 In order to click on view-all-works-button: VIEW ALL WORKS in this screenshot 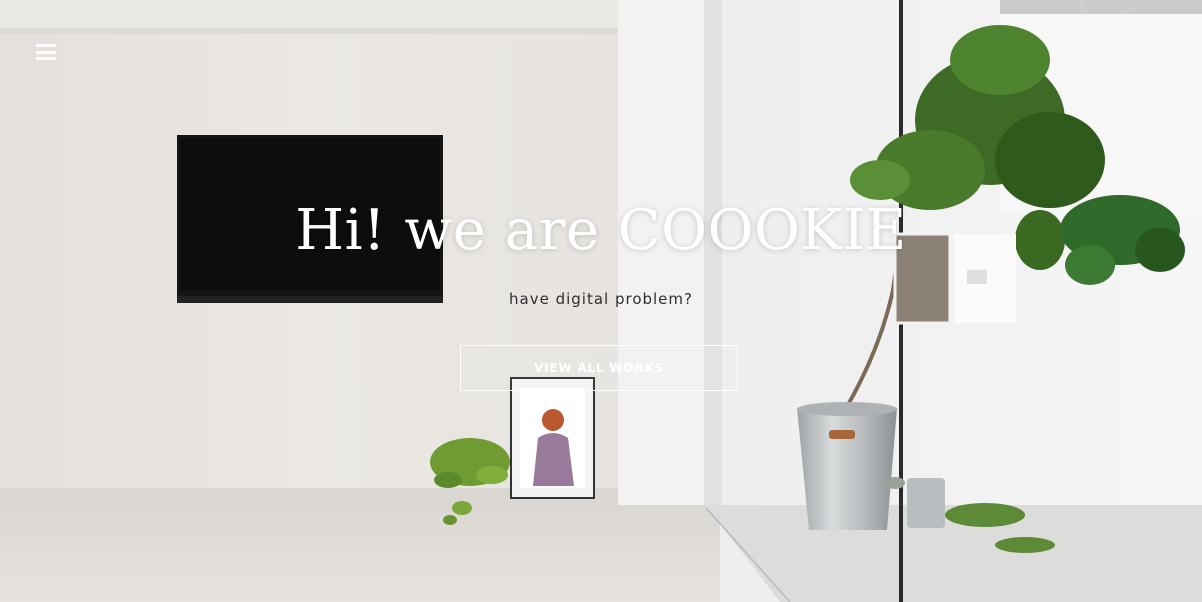, I will do `click(599, 368)`.